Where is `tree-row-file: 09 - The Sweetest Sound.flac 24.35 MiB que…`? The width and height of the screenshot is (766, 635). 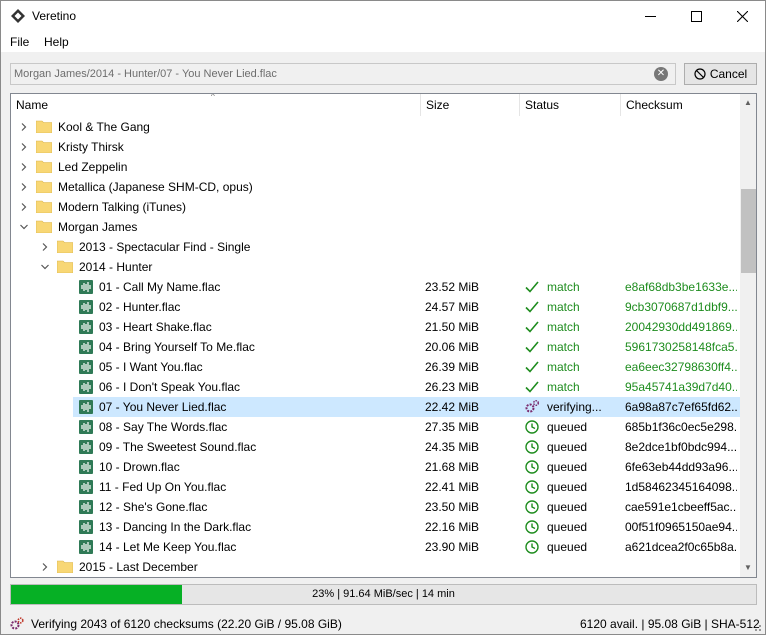
tree-row-file: 09 - The Sweetest Sound.flac 24.35 MiB que… is located at coordinates (375, 447).